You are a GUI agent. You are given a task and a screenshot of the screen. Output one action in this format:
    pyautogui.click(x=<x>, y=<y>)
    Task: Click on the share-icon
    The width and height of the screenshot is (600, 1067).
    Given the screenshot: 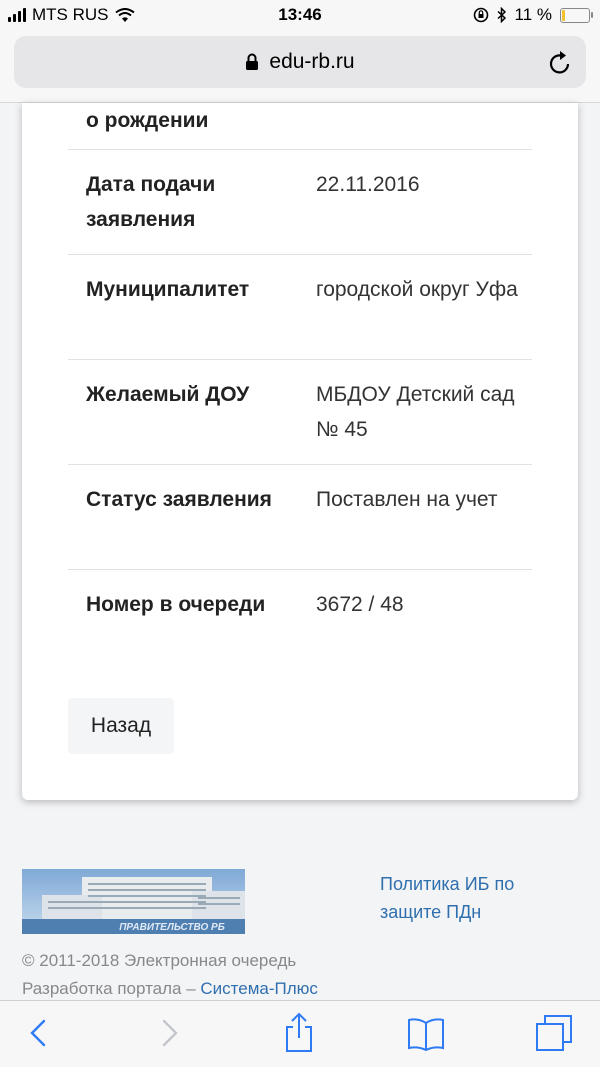 What is the action you would take?
    pyautogui.click(x=299, y=1032)
    